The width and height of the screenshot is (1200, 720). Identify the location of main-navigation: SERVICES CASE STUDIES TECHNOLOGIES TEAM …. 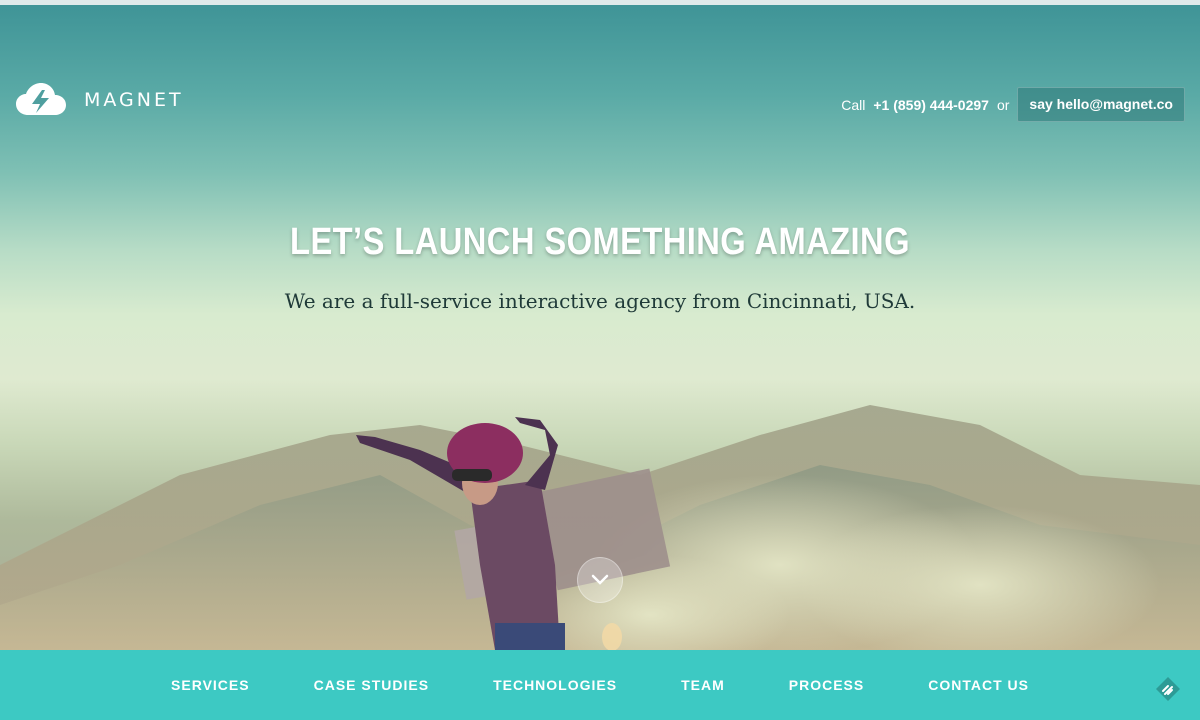
(600, 685).